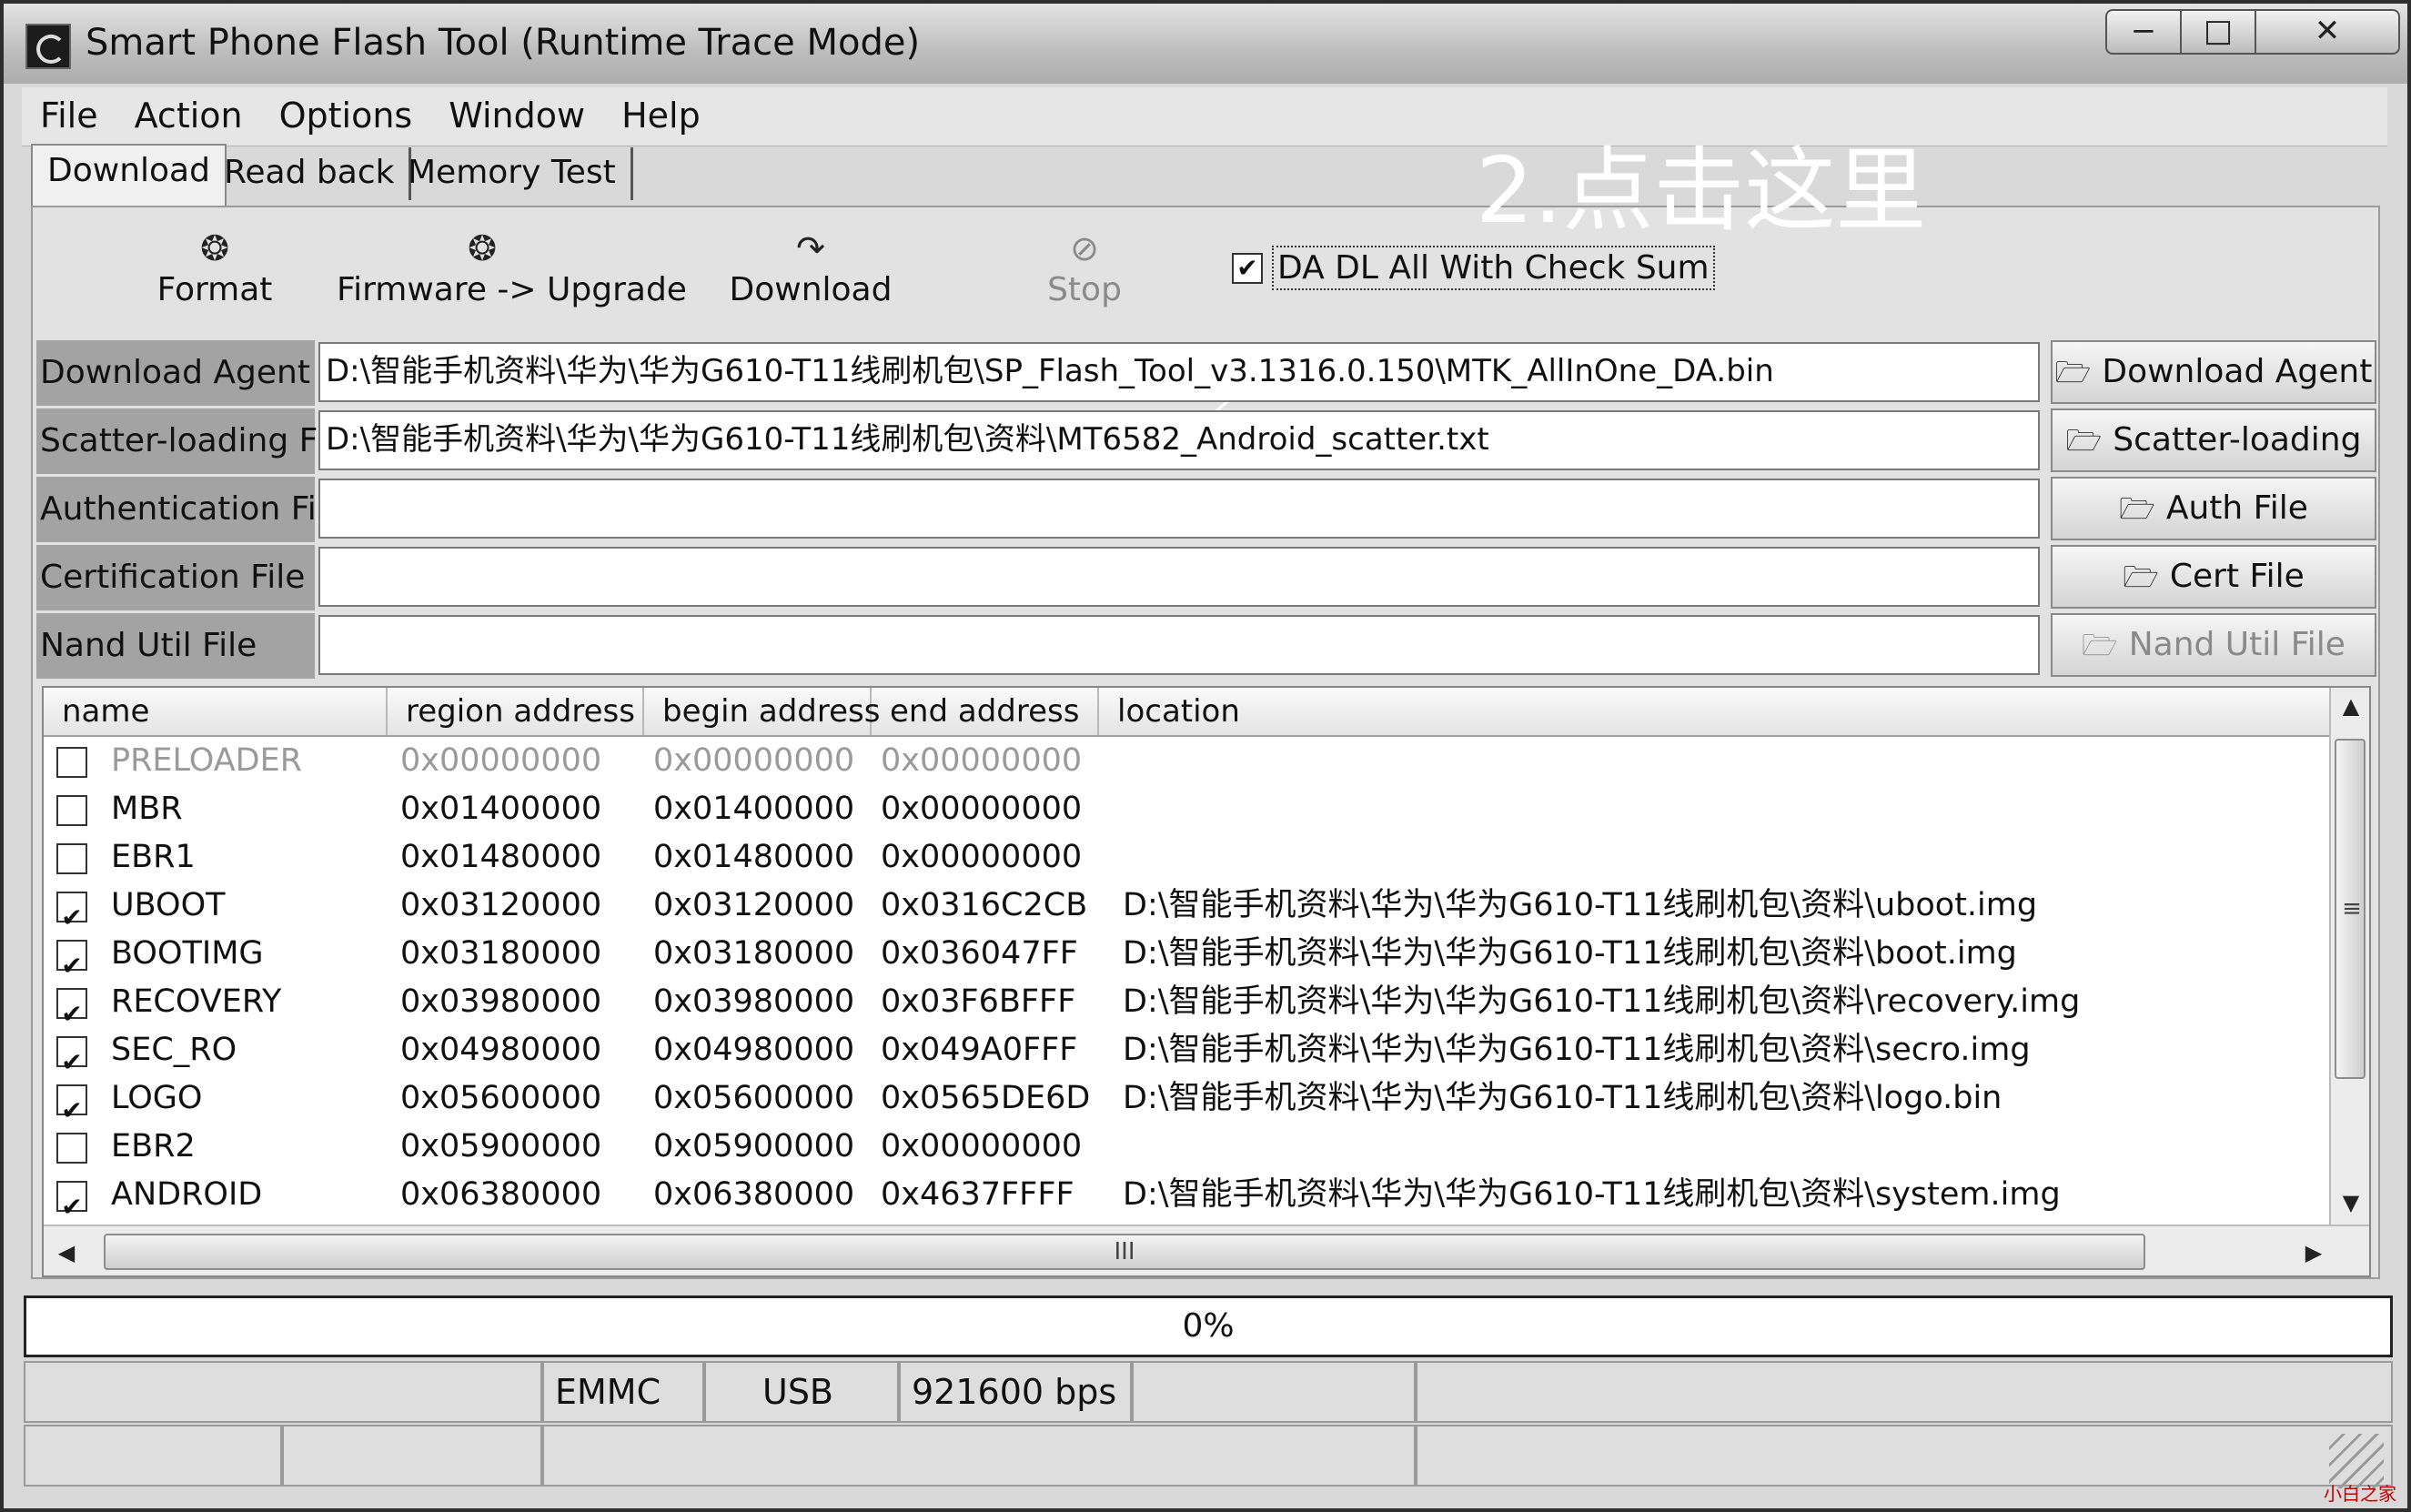 The width and height of the screenshot is (2411, 1512). What do you see at coordinates (1208, 1429) in the screenshot?
I see `status-bar: EMMC USB 921600 bps` at bounding box center [1208, 1429].